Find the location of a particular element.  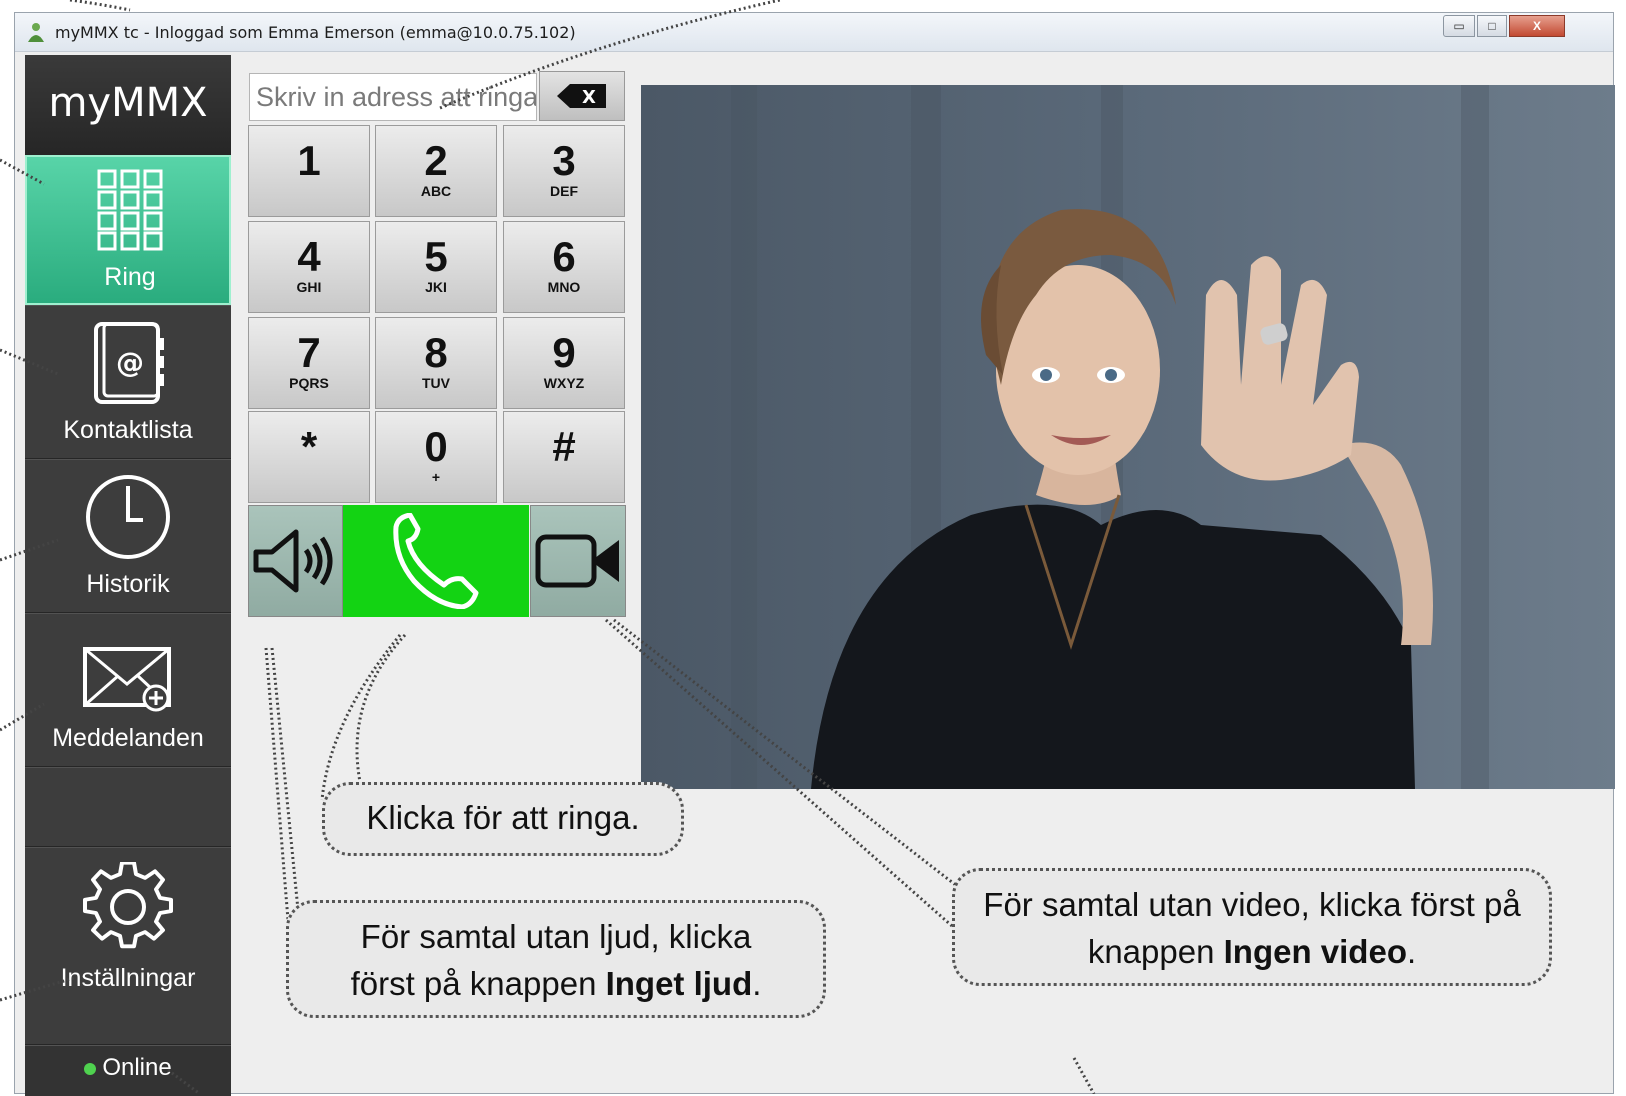

sidebar-item-label: Ring is located at coordinates (130, 277).